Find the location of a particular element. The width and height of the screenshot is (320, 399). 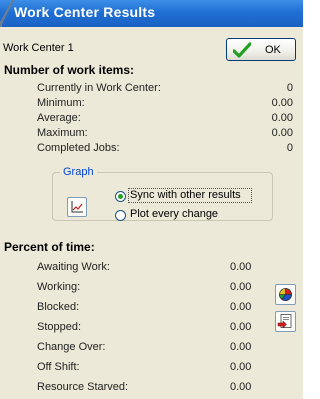

percent-time-label: Stopped: is located at coordinates (59, 327).